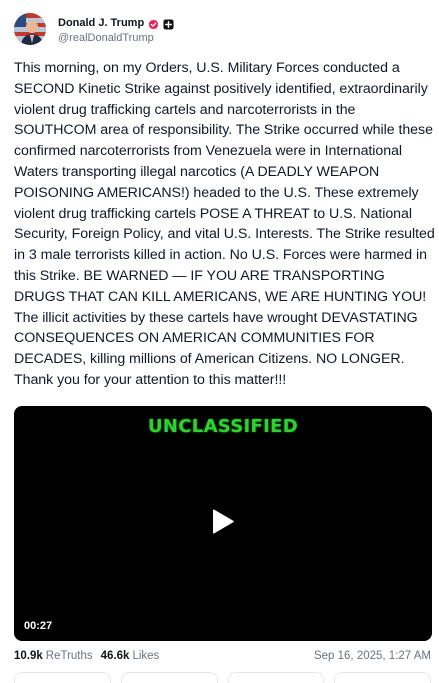  I want to click on video-duration: 00:27, so click(38, 626).